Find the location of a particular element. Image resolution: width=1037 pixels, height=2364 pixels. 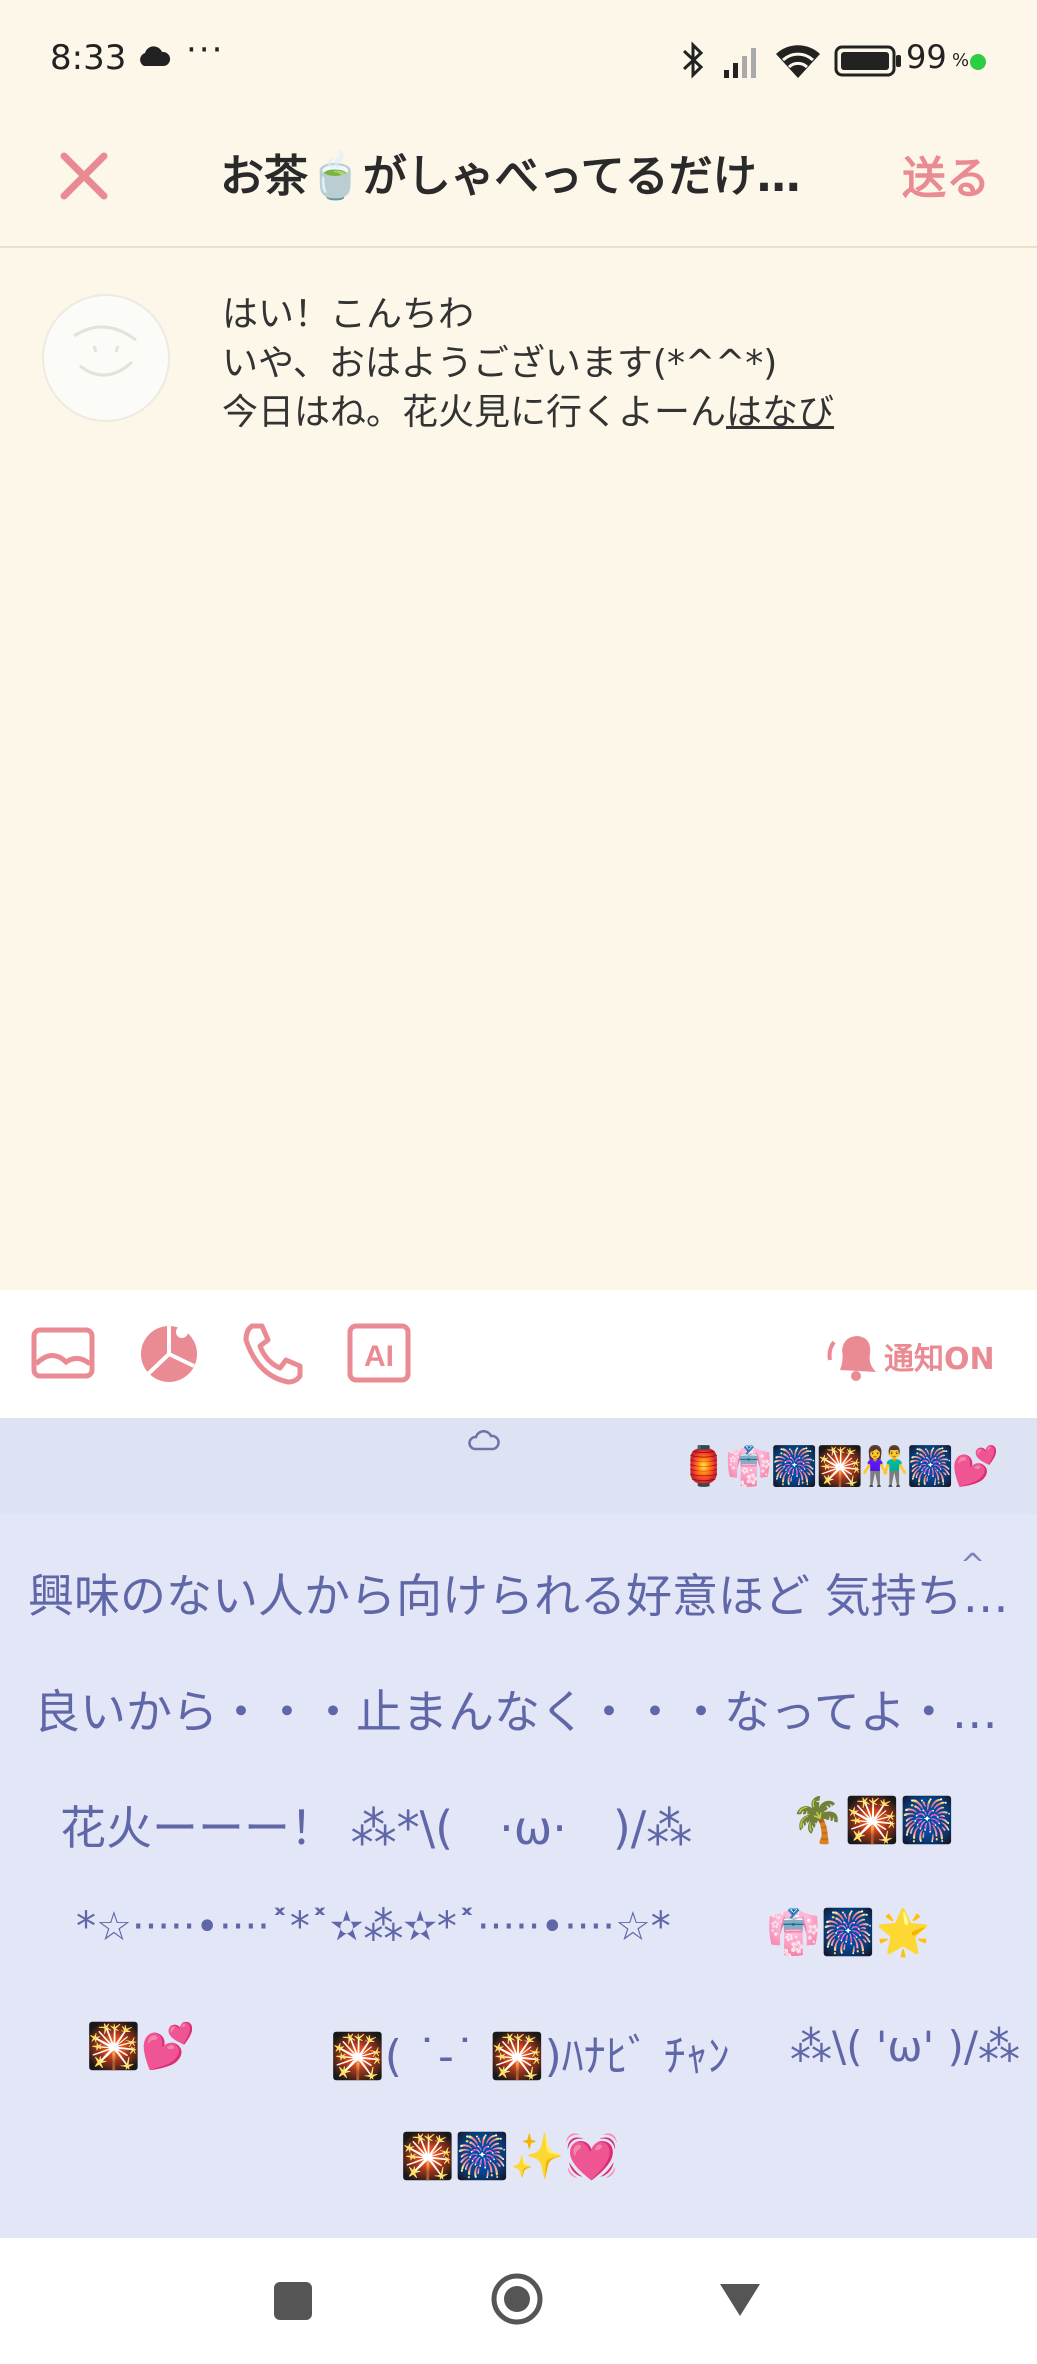

suggestion-item: *☆·····•····˟*˟✫⁂✫*˟·····•····☆* is located at coordinates (373, 1927).